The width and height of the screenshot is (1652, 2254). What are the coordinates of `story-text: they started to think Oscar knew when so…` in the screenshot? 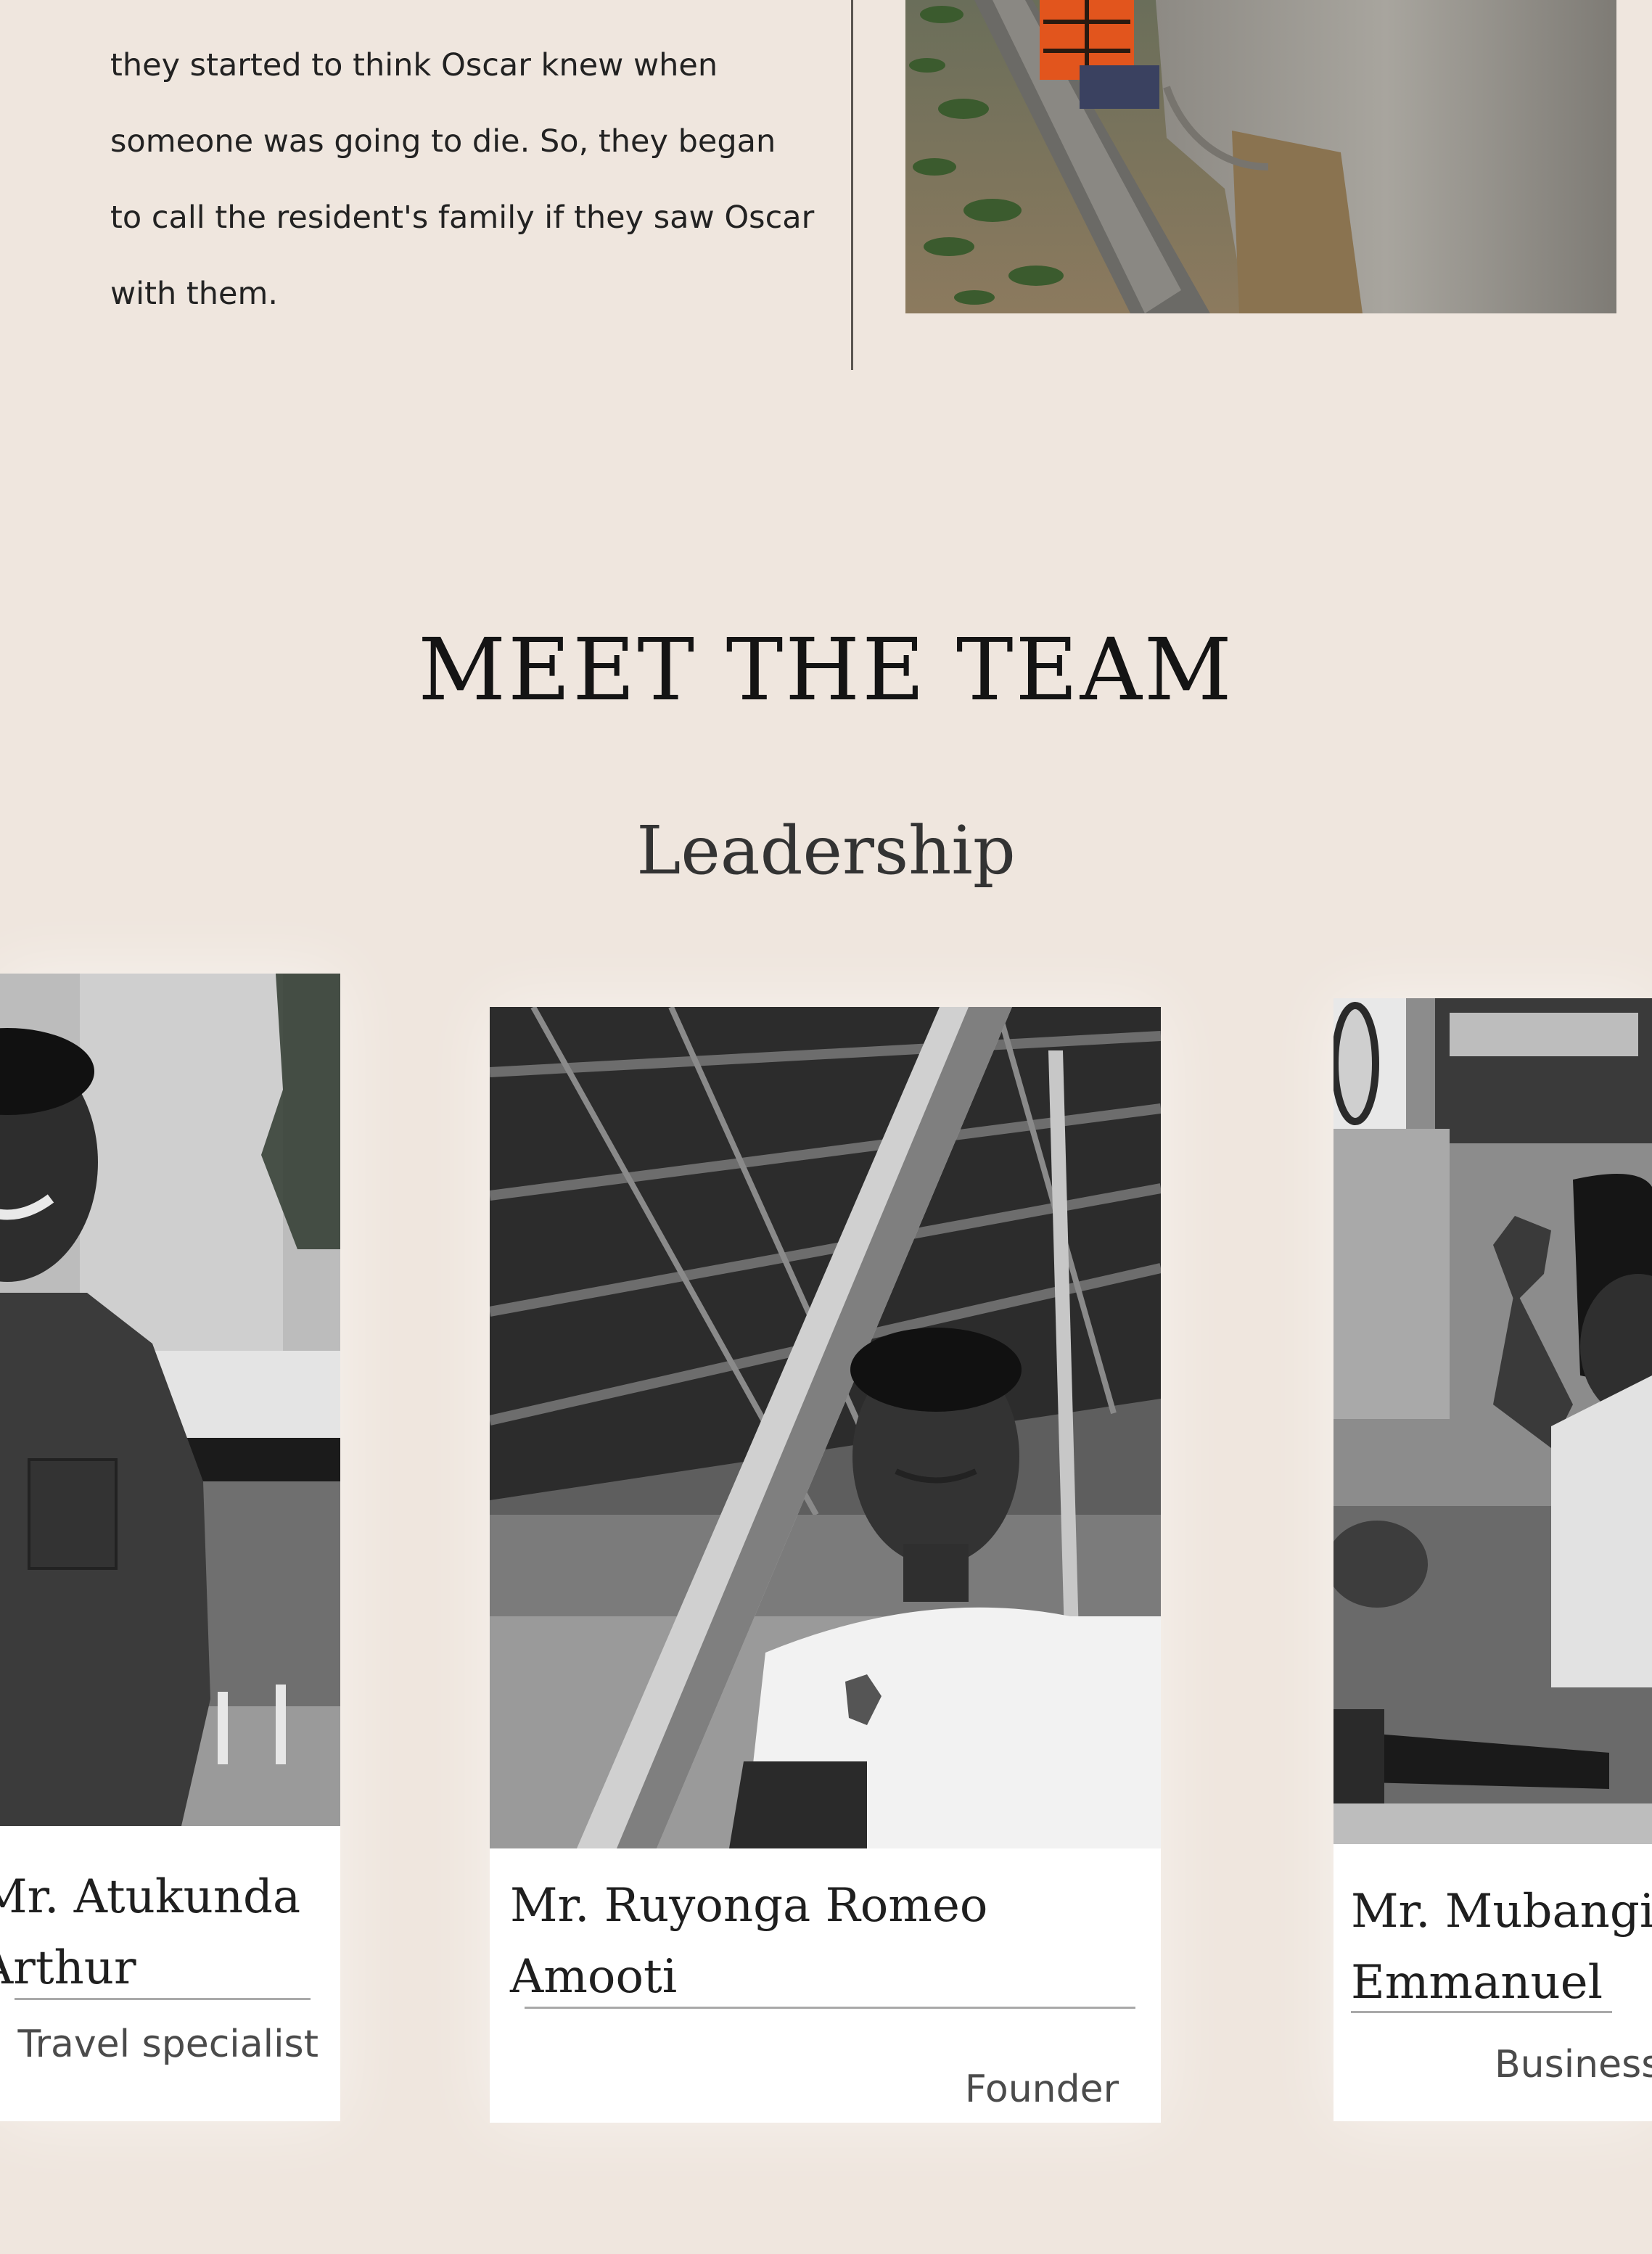 It's located at (473, 180).